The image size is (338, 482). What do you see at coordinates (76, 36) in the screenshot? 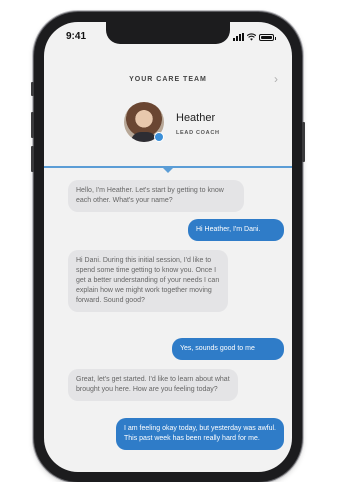
I see `status-time: 9:41` at bounding box center [76, 36].